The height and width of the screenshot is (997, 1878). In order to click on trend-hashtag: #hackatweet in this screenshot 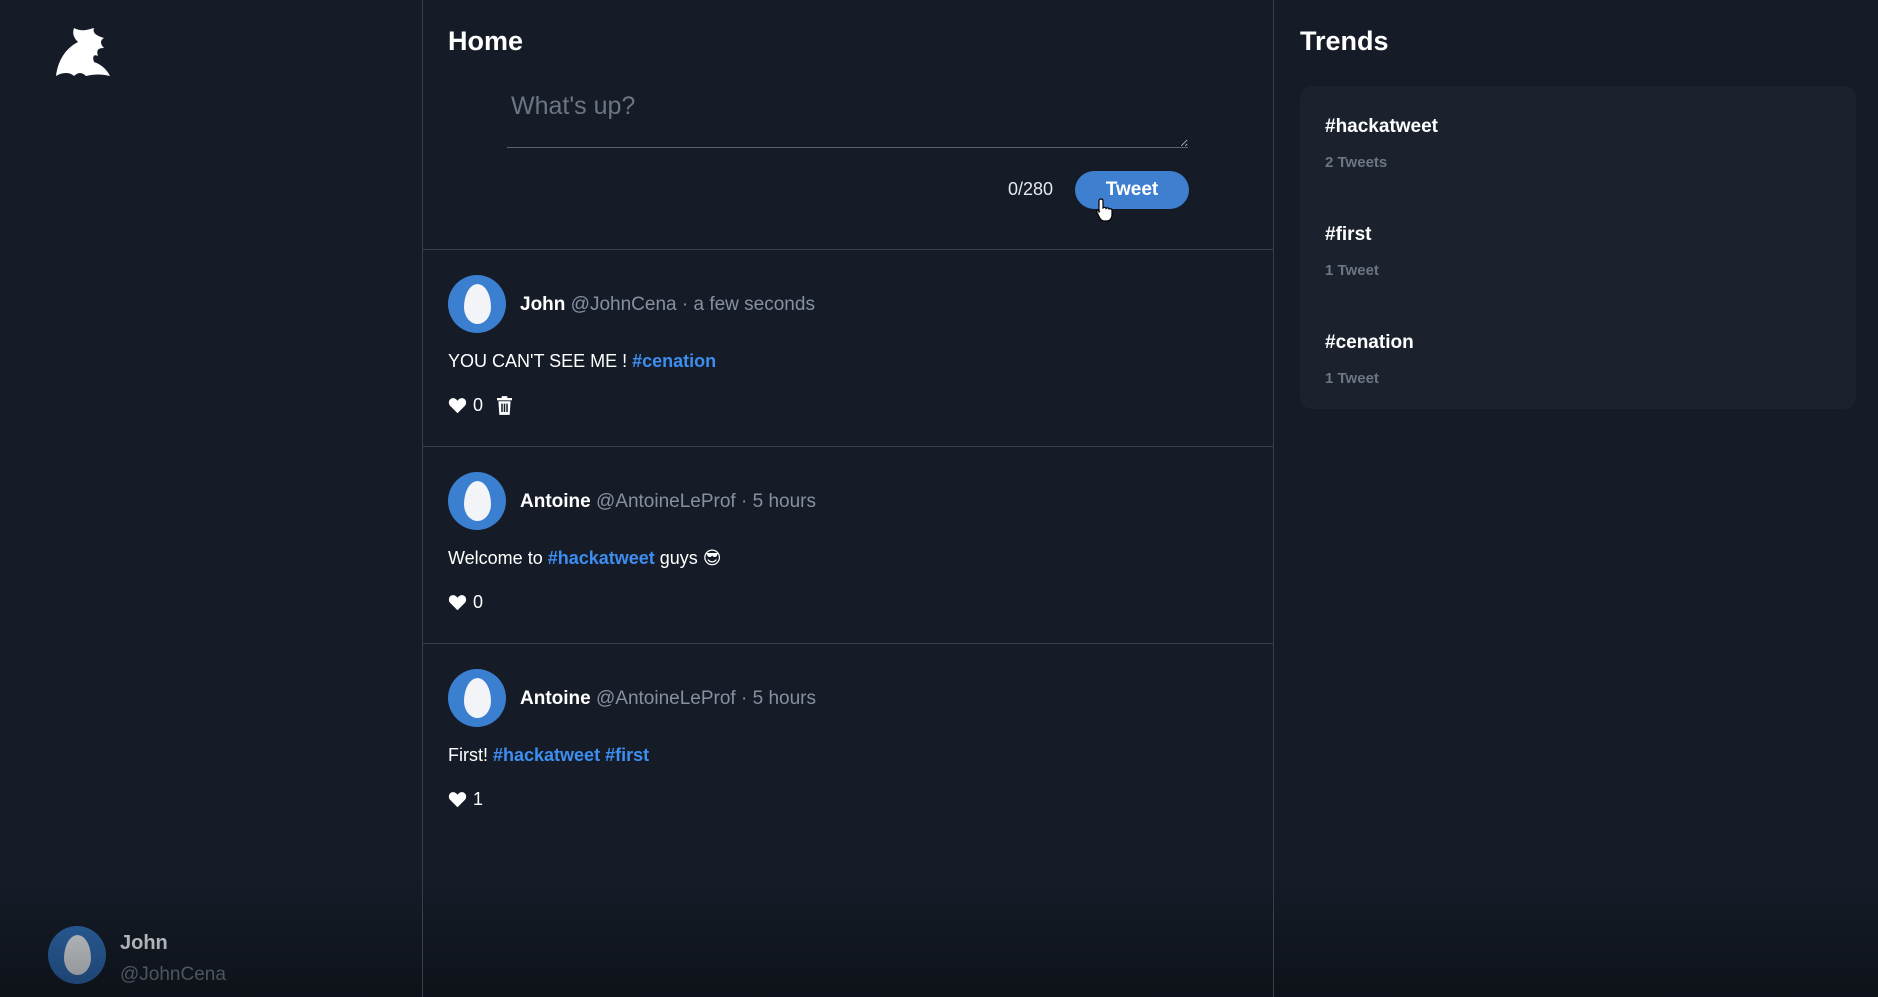, I will do `click(1381, 127)`.